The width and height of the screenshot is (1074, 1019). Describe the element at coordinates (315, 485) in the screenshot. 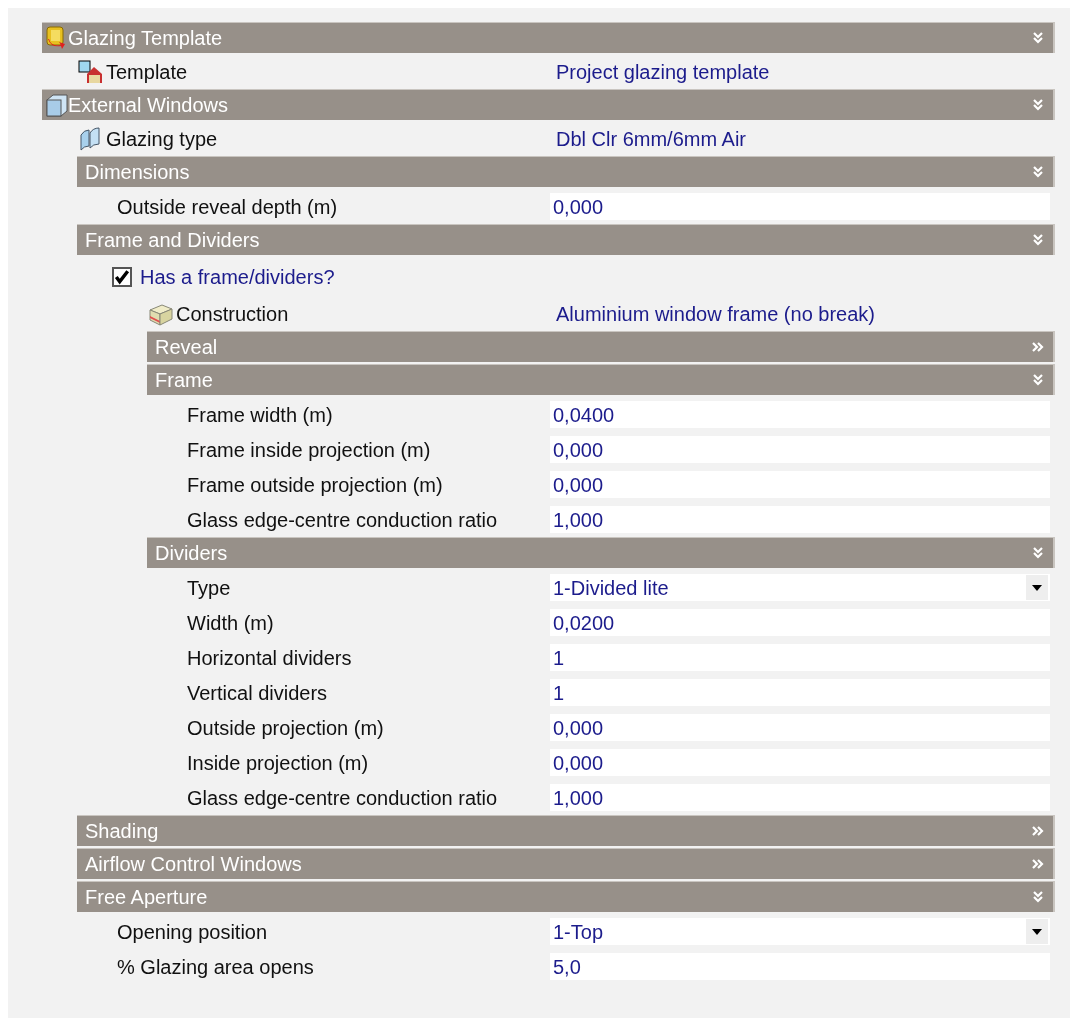

I see `property-label: Frame outside projection (m)` at that location.